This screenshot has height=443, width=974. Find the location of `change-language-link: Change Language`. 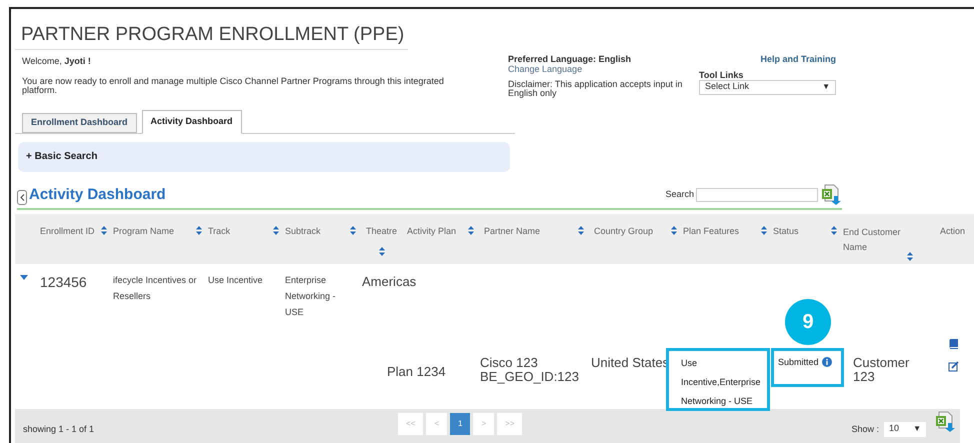

change-language-link: Change Language is located at coordinates (598, 69).